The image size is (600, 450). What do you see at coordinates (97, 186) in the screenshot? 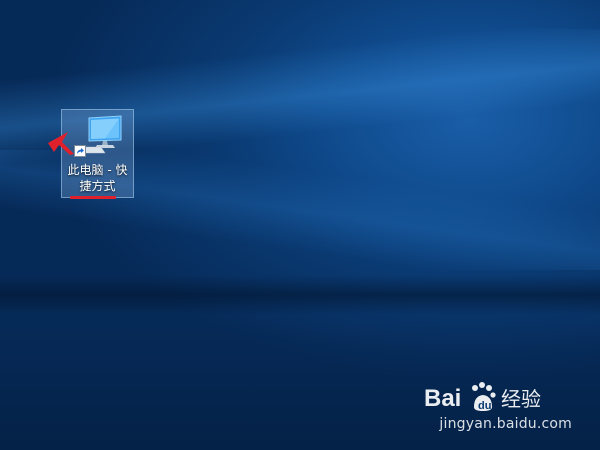
I see `shortcut-label-line-2: 捷方式` at bounding box center [97, 186].